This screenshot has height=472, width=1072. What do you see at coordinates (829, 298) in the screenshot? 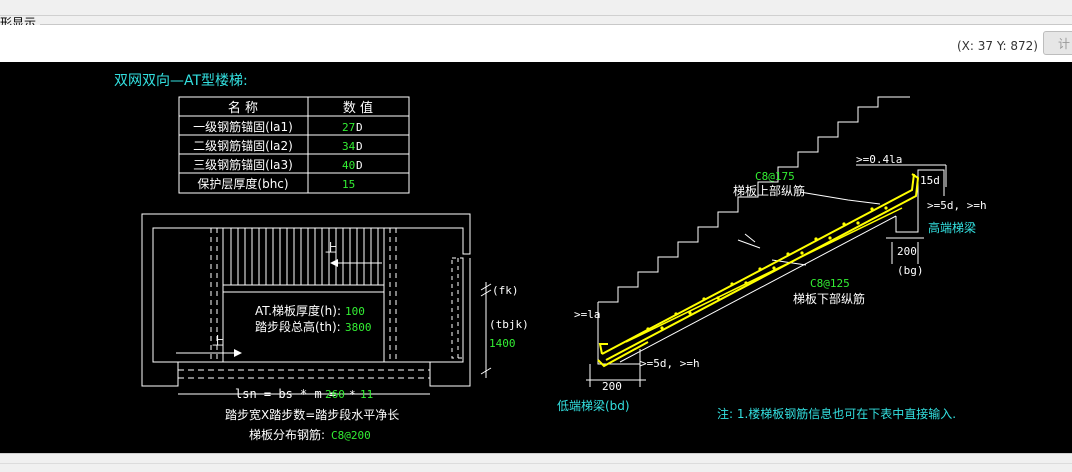
I see `bottom-rebar-label: 梯板下部纵筋` at bounding box center [829, 298].